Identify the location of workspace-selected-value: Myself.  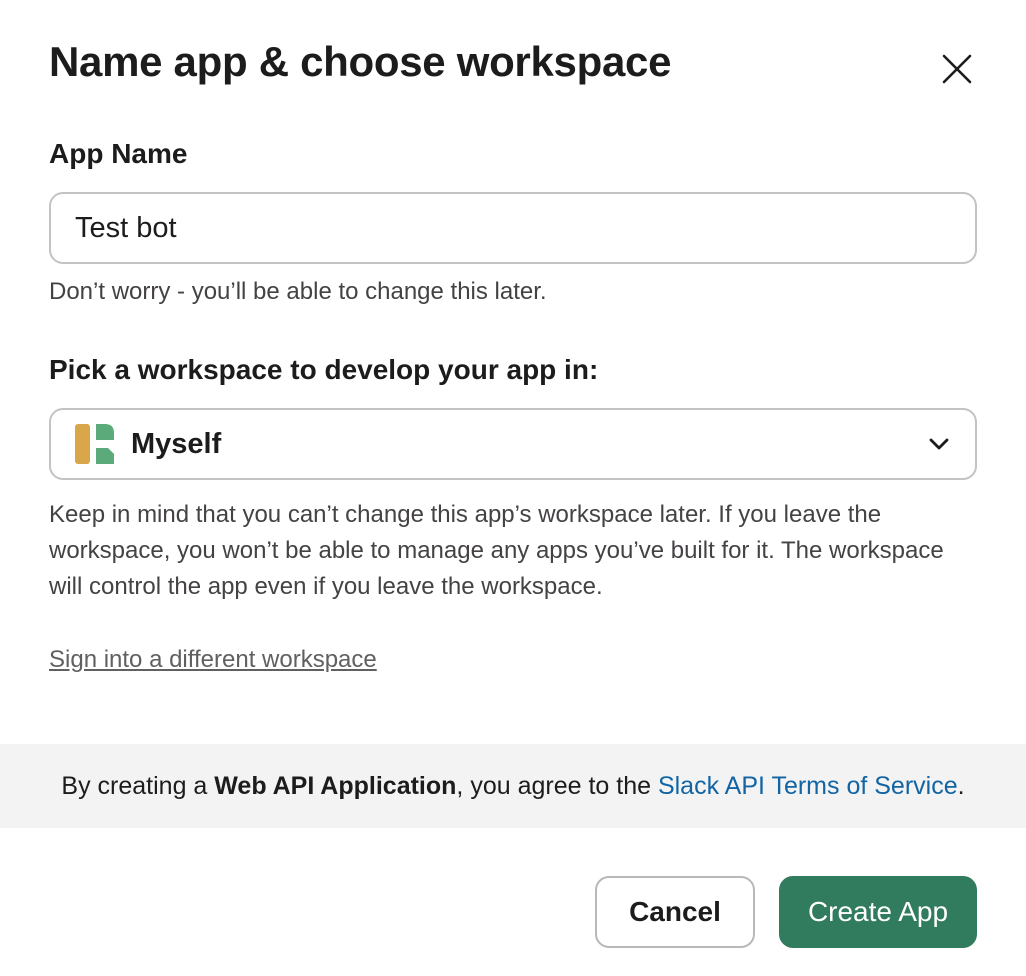
(176, 443).